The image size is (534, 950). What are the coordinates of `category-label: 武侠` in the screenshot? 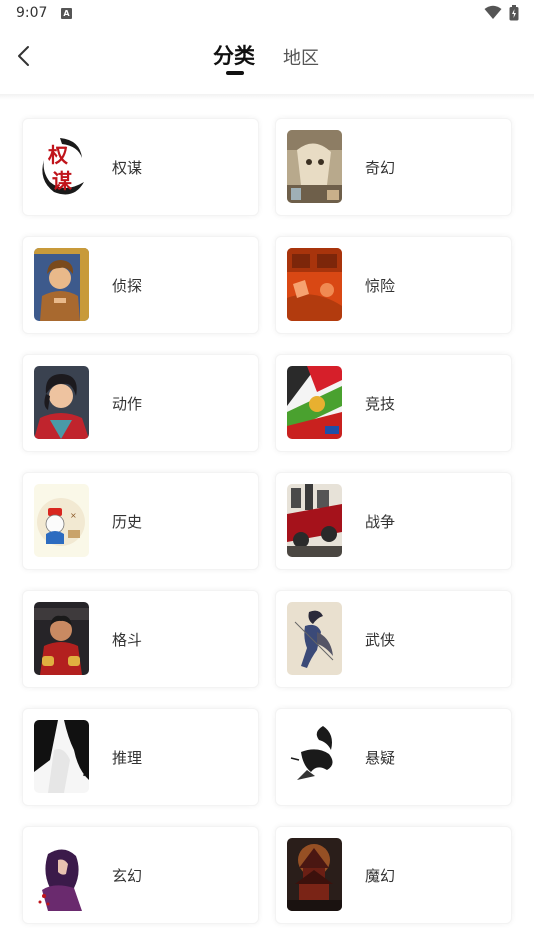 It's located at (380, 640).